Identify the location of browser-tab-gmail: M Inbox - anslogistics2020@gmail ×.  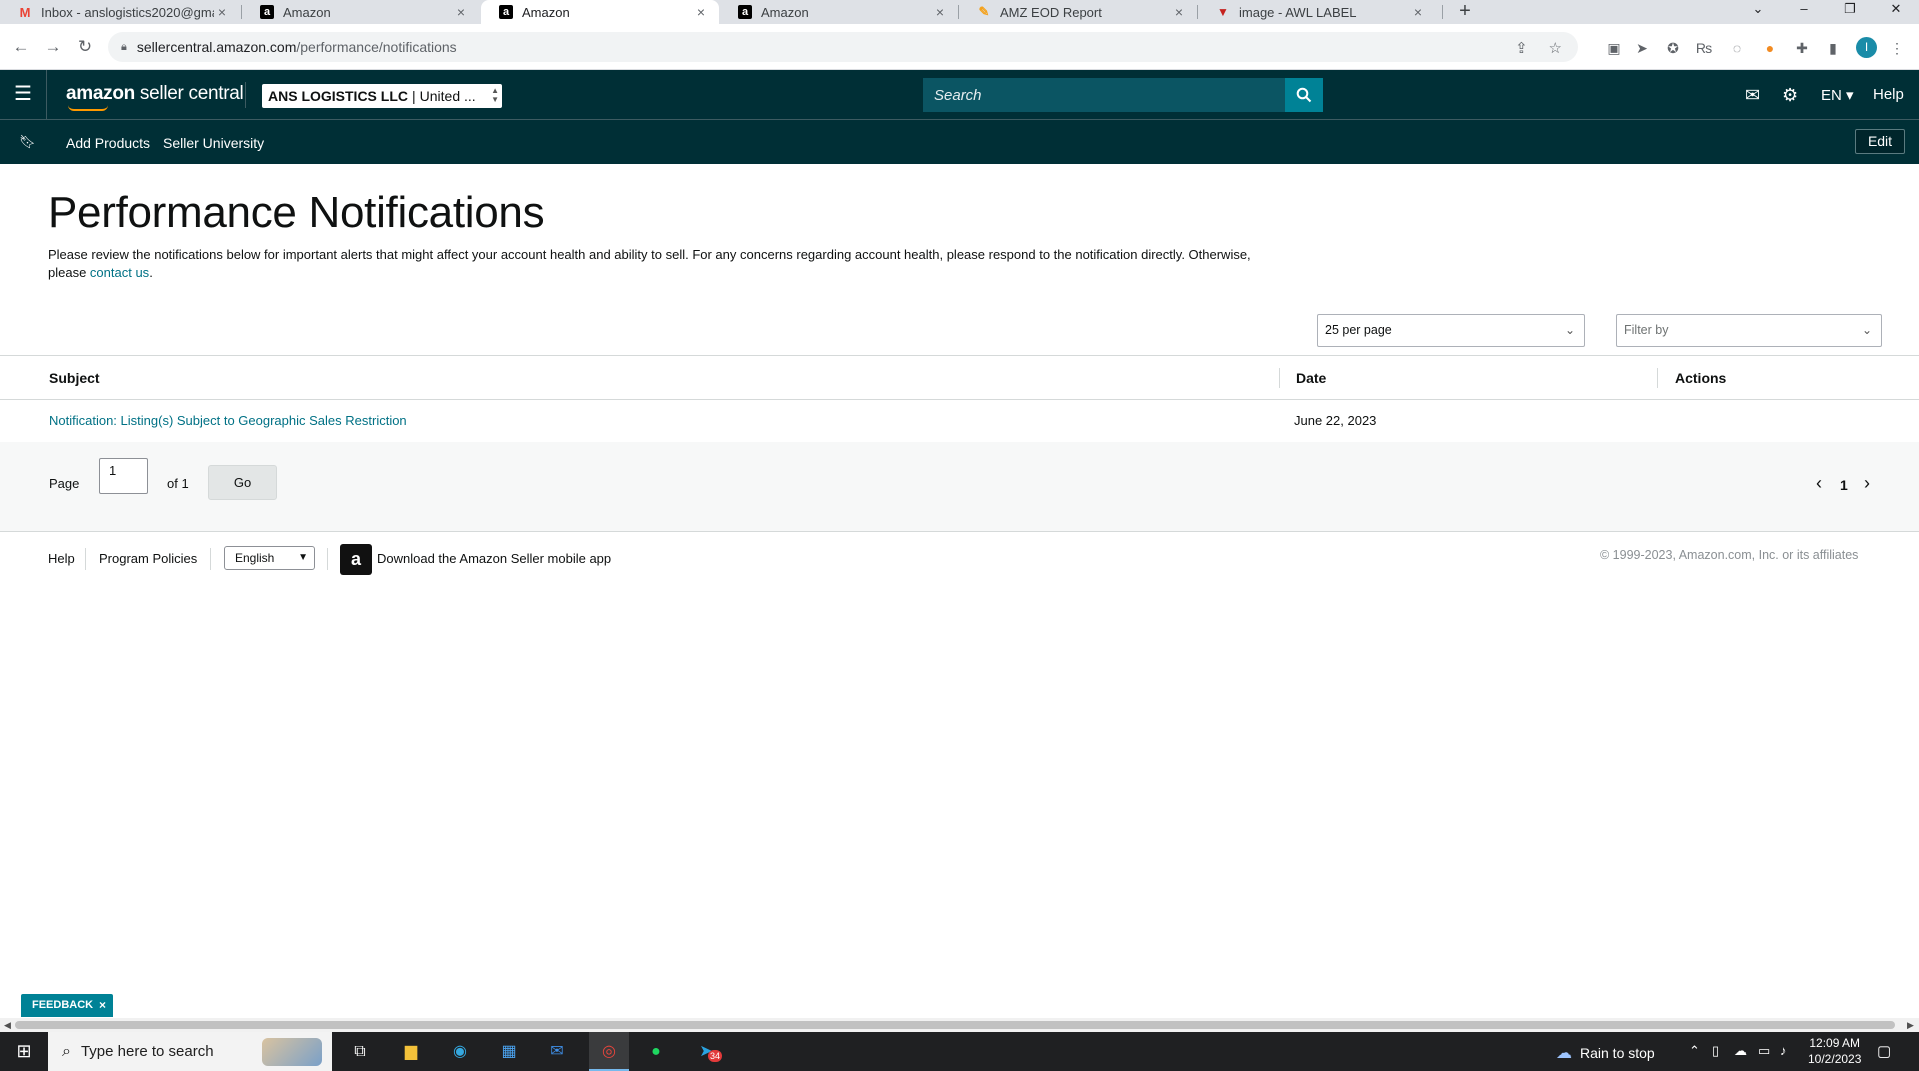
(120, 12).